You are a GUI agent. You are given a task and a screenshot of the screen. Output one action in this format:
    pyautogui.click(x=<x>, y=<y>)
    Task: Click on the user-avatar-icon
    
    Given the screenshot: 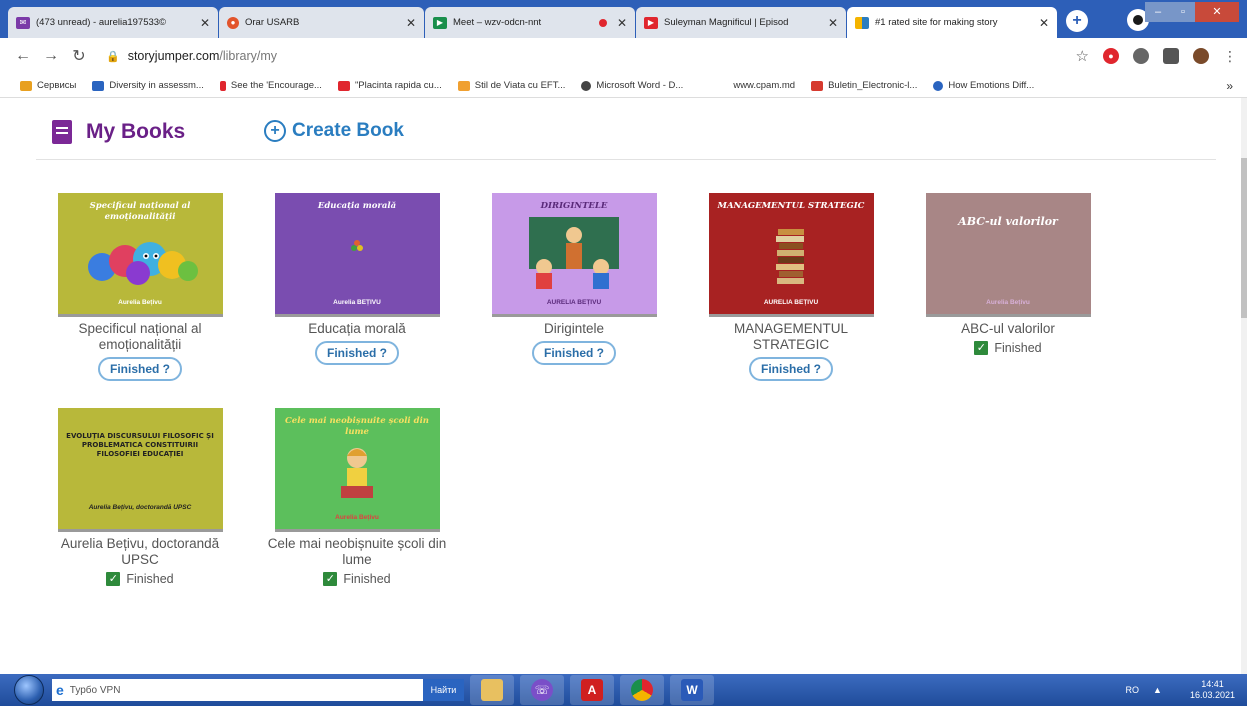 What is the action you would take?
    pyautogui.click(x=1201, y=56)
    